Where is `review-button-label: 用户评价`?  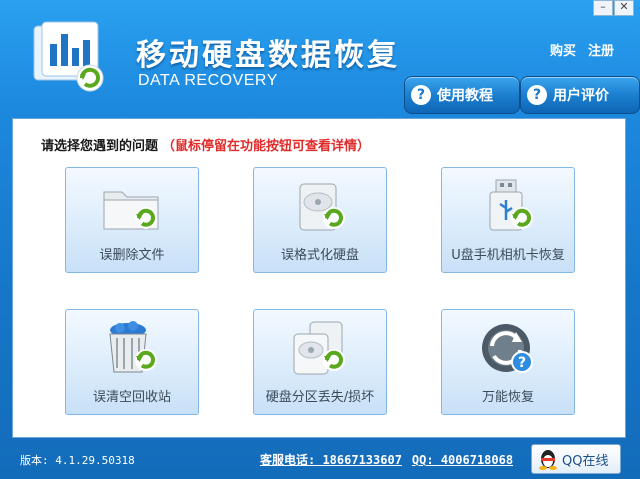 review-button-label: 用户评价 is located at coordinates (581, 96).